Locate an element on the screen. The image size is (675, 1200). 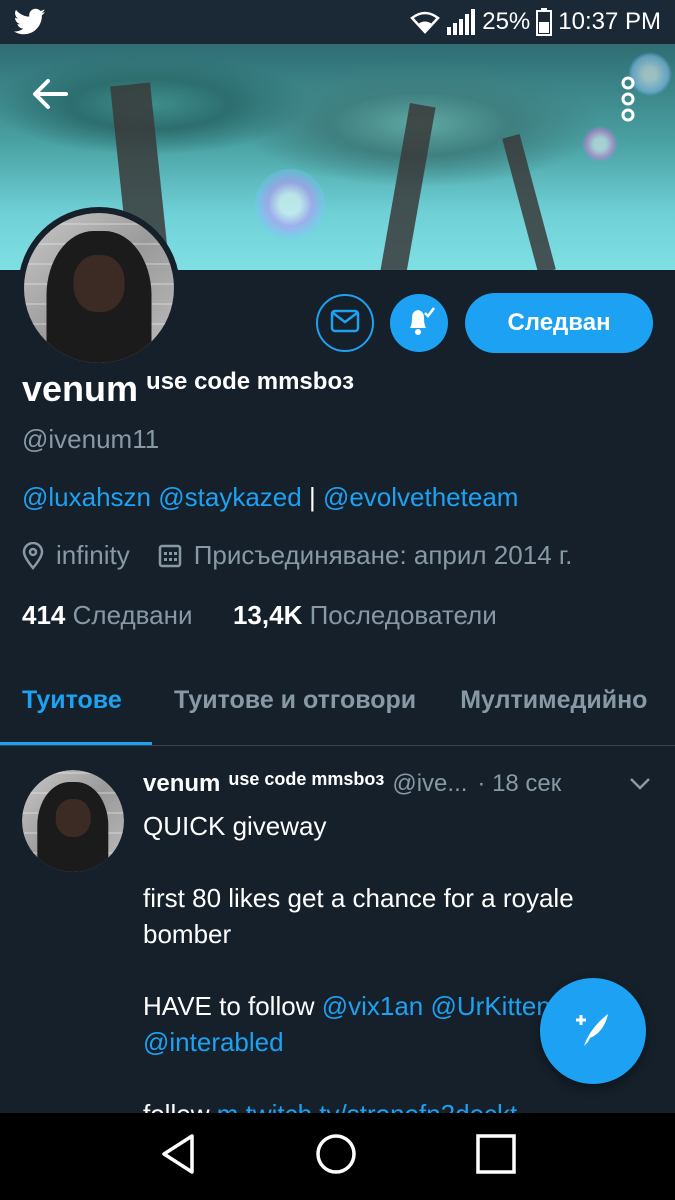
system-navigation-bar is located at coordinates (337, 1156).